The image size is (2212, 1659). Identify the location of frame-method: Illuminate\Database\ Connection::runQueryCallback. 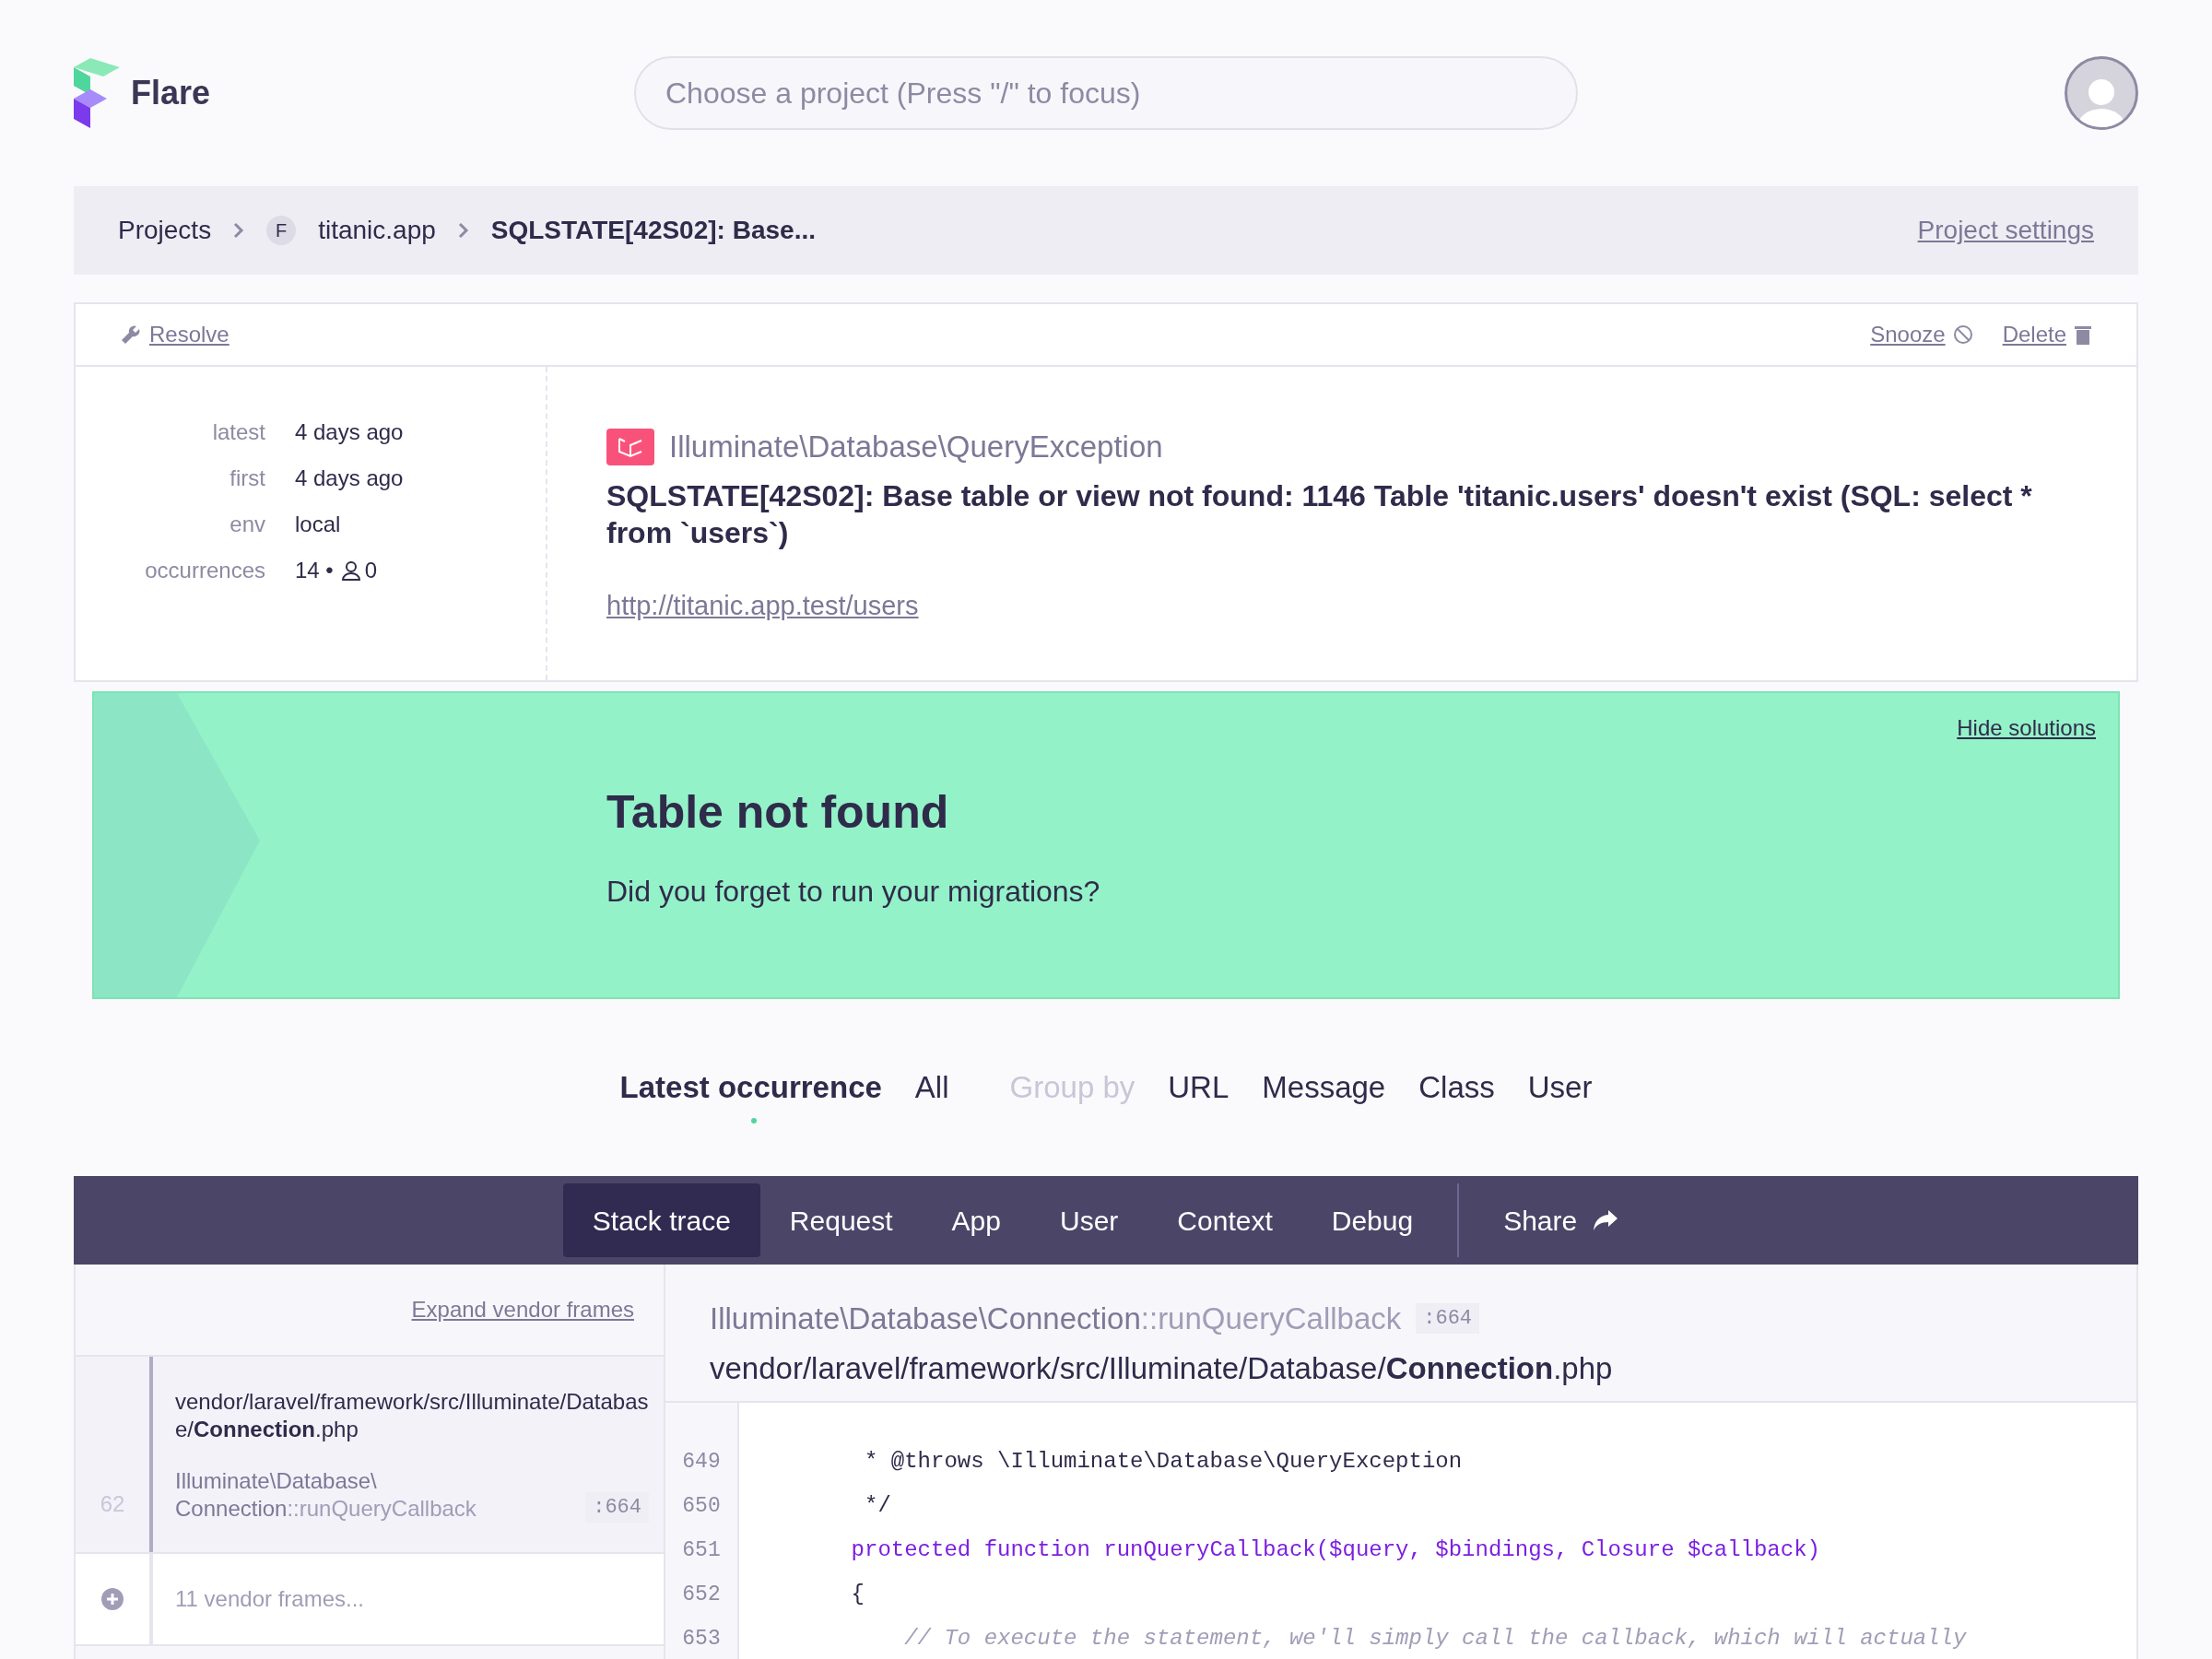
(326, 1495).